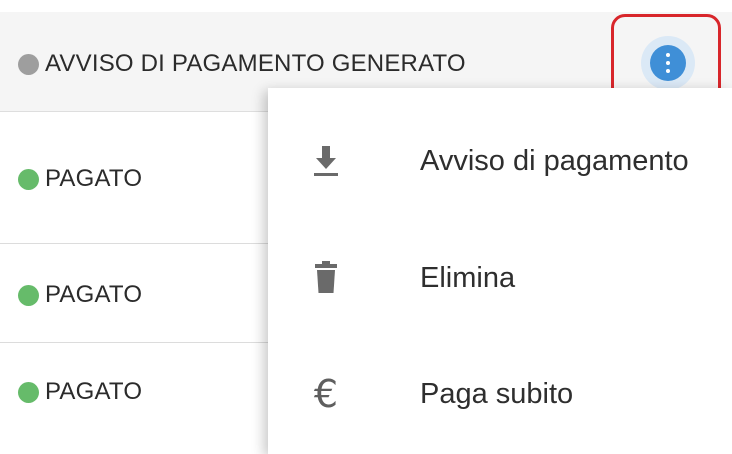 This screenshot has width=732, height=454. I want to click on more-vert-icon, so click(668, 63).